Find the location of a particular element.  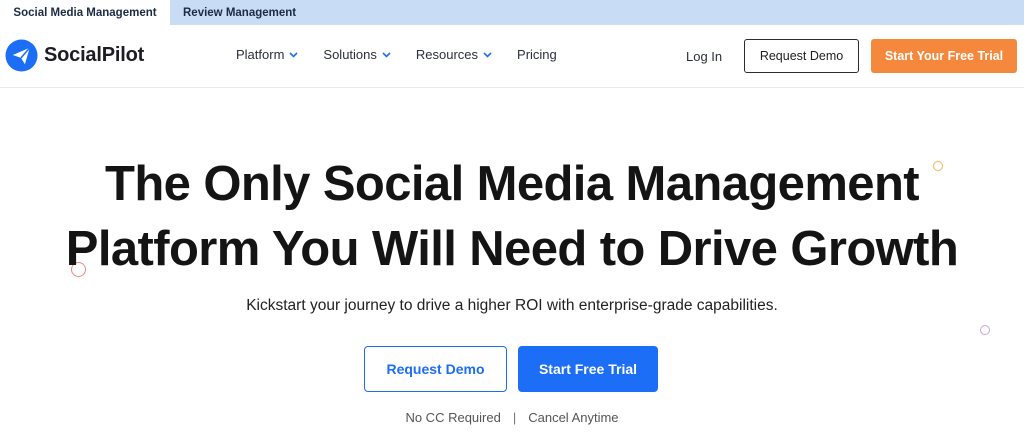

paper-plane-icon is located at coordinates (21, 55).